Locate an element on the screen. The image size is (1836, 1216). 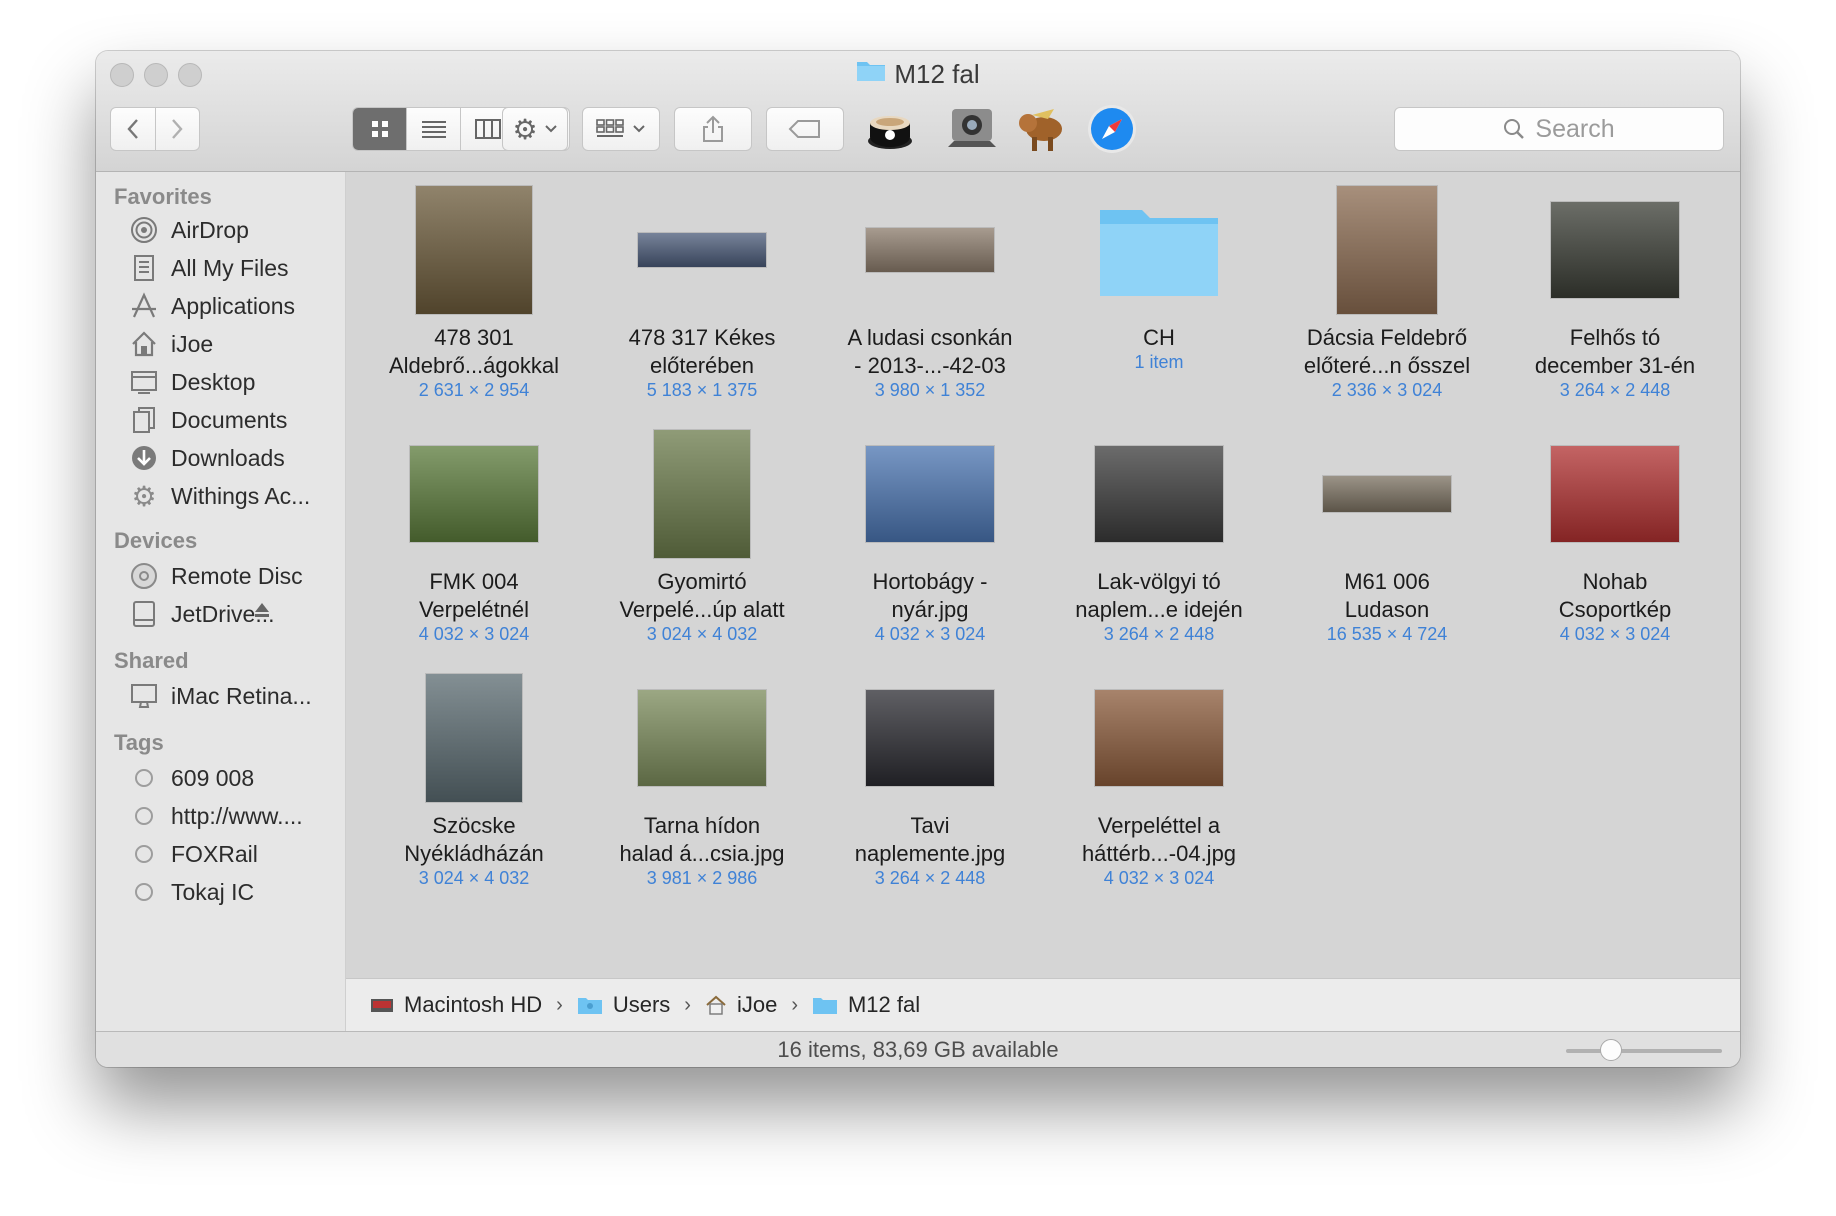
path-item-m12-fal: M12 fal is located at coordinates (866, 1005).